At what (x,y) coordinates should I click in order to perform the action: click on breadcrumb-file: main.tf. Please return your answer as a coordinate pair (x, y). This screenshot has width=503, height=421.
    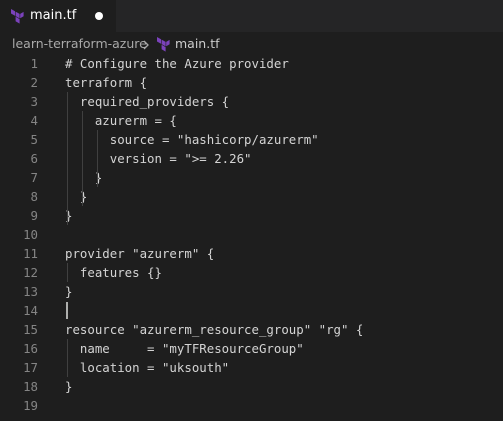
    Looking at the image, I should click on (197, 43).